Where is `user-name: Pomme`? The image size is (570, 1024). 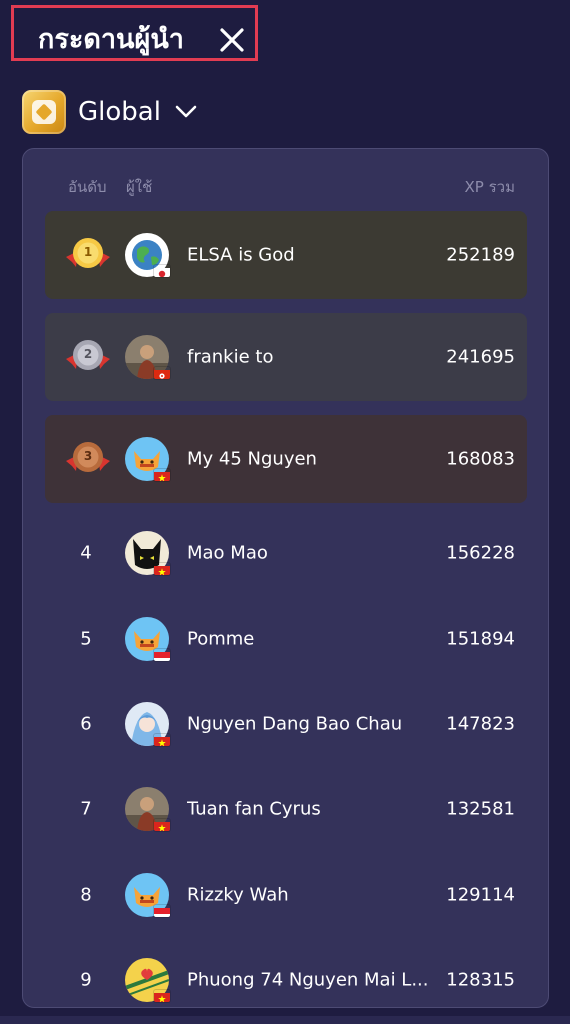 user-name: Pomme is located at coordinates (221, 639).